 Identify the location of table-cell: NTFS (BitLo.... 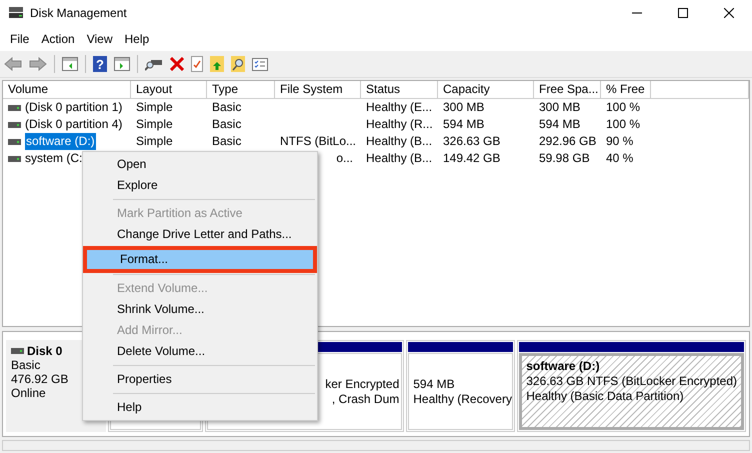
(318, 141).